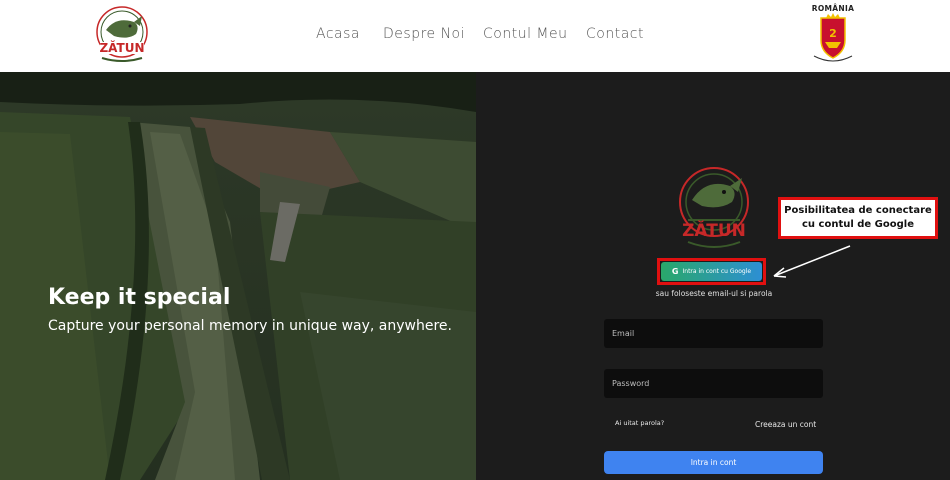 The width and height of the screenshot is (950, 480). I want to click on zatun-logo: ZĂTUN, so click(122, 36).